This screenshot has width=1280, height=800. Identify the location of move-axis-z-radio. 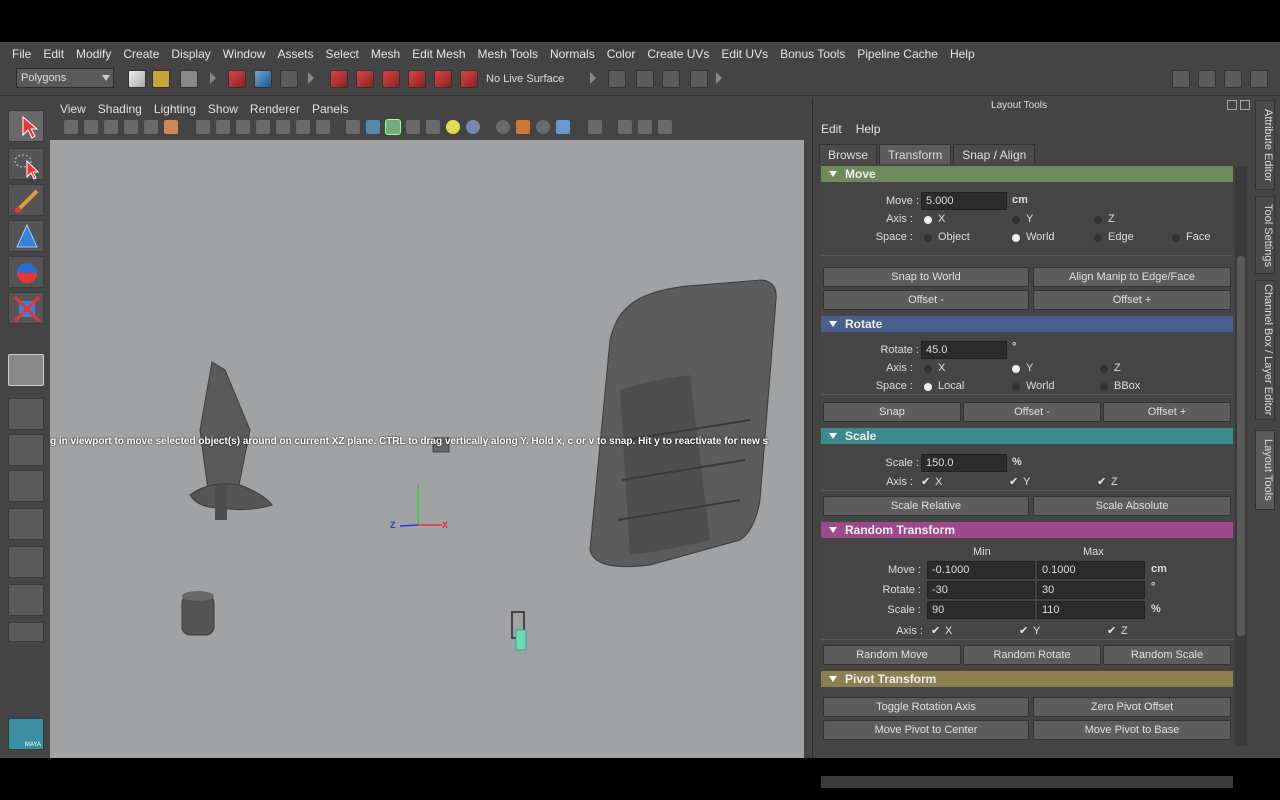
(1098, 220).